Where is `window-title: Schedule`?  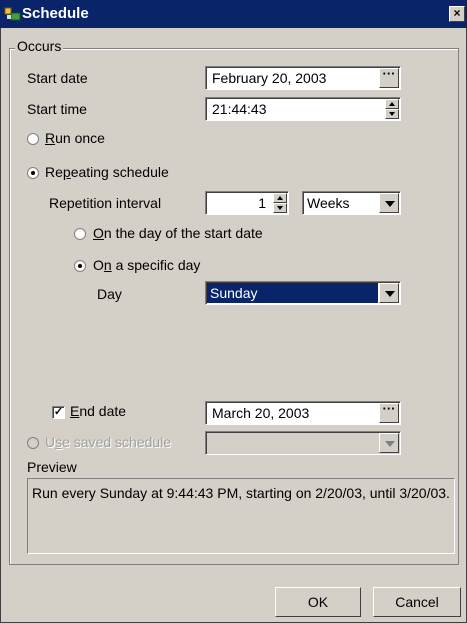 window-title: Schedule is located at coordinates (55, 13).